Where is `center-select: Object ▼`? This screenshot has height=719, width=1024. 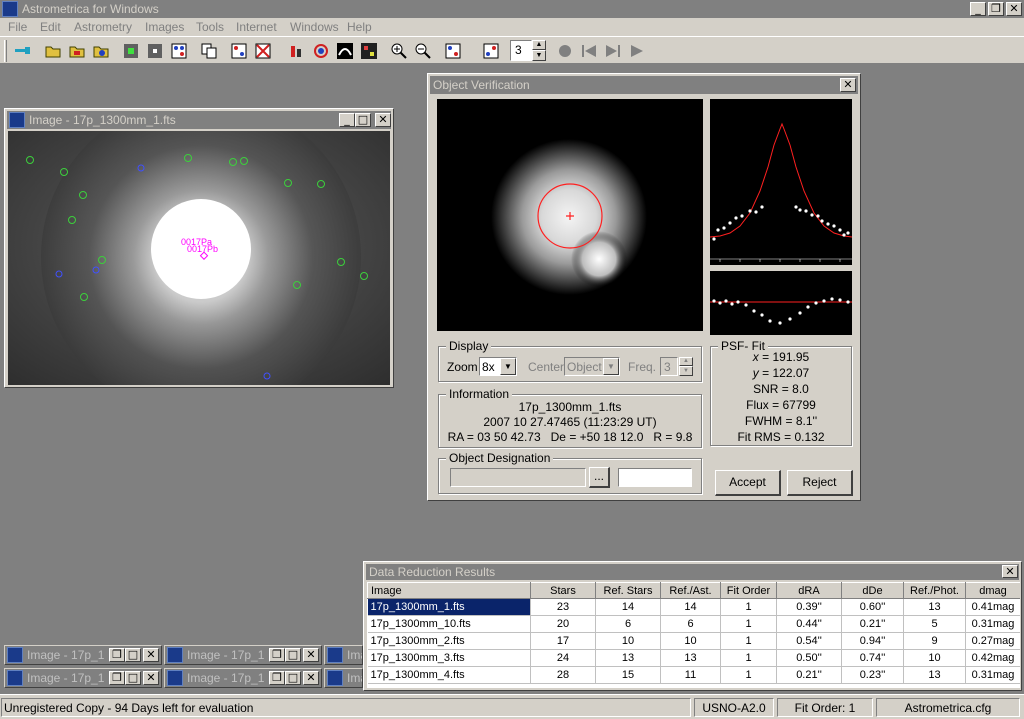
center-select: Object ▼ is located at coordinates (592, 366).